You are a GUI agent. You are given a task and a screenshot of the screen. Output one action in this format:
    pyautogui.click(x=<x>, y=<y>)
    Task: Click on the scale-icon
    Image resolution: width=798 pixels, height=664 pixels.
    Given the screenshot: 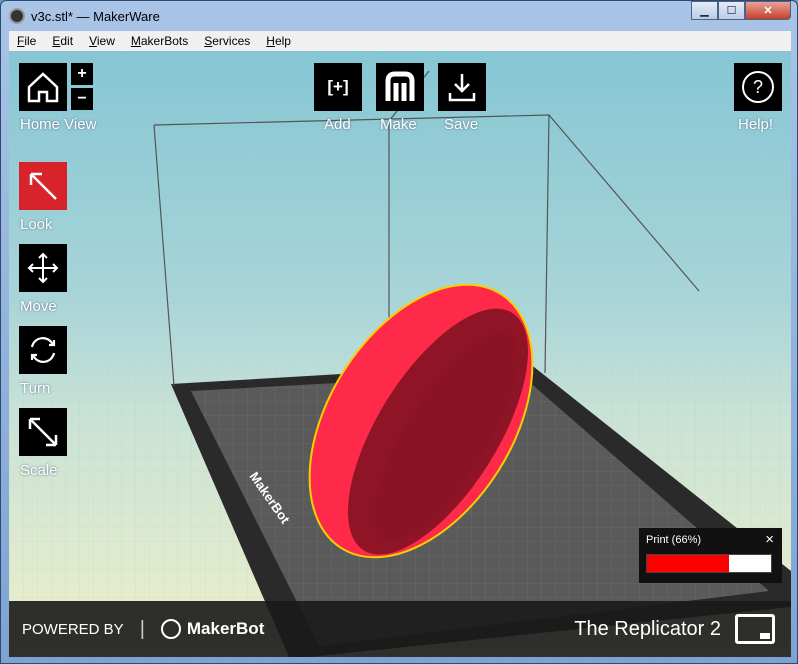 What is the action you would take?
    pyautogui.click(x=43, y=432)
    